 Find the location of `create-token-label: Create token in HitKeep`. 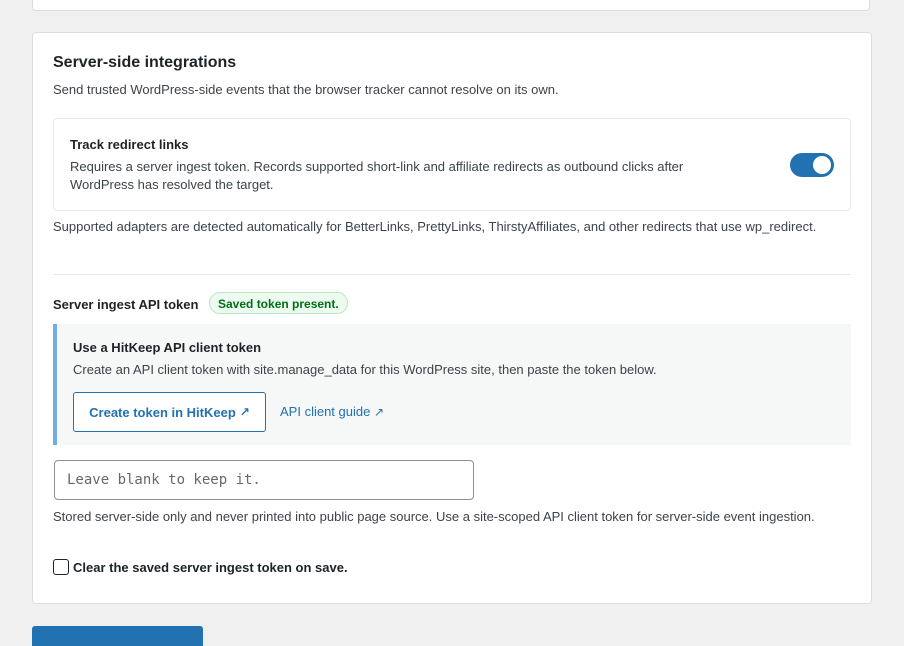

create-token-label: Create token in HitKeep is located at coordinates (162, 412).